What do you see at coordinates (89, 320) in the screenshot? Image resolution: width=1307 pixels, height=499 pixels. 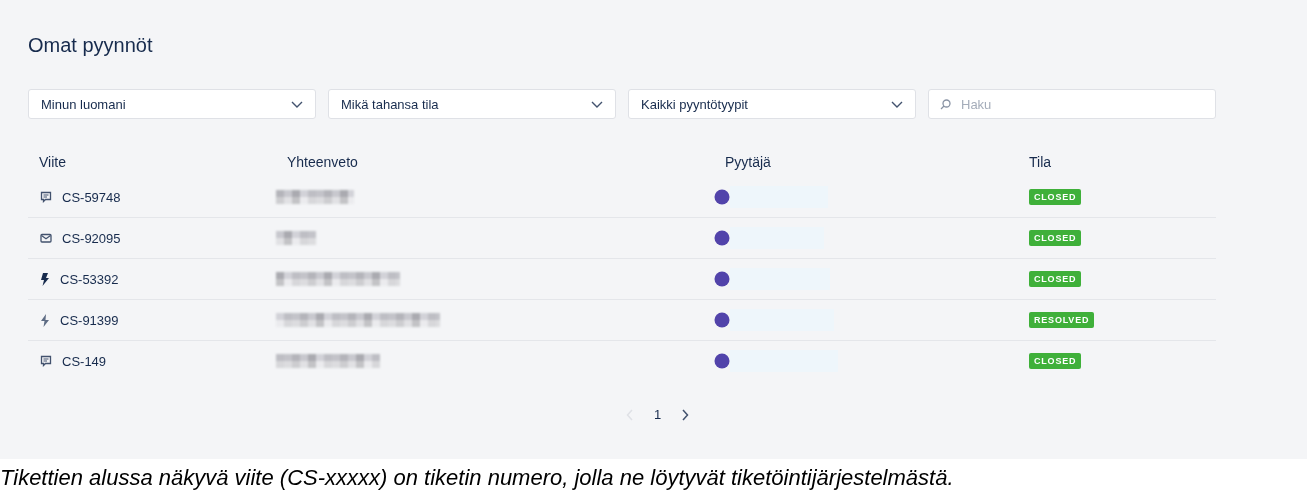 I see `ticket-reference: CS-91399` at bounding box center [89, 320].